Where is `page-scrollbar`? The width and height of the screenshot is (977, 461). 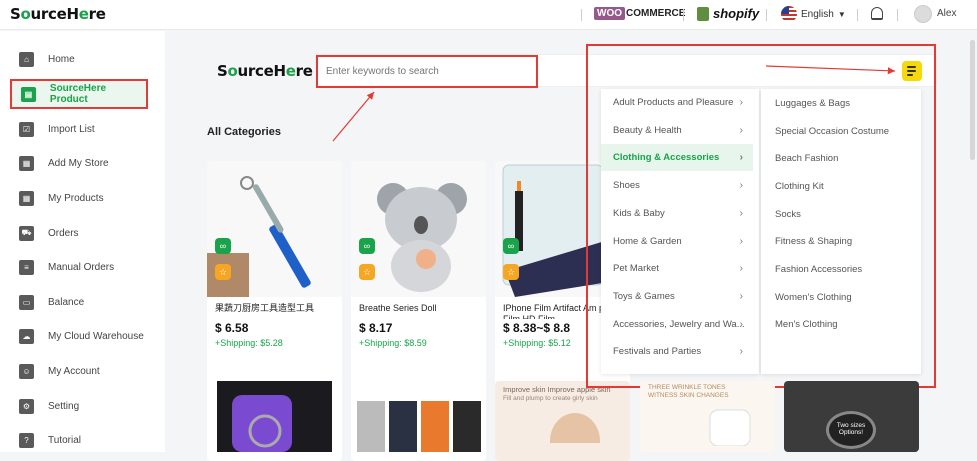
page-scrollbar is located at coordinates (972, 100).